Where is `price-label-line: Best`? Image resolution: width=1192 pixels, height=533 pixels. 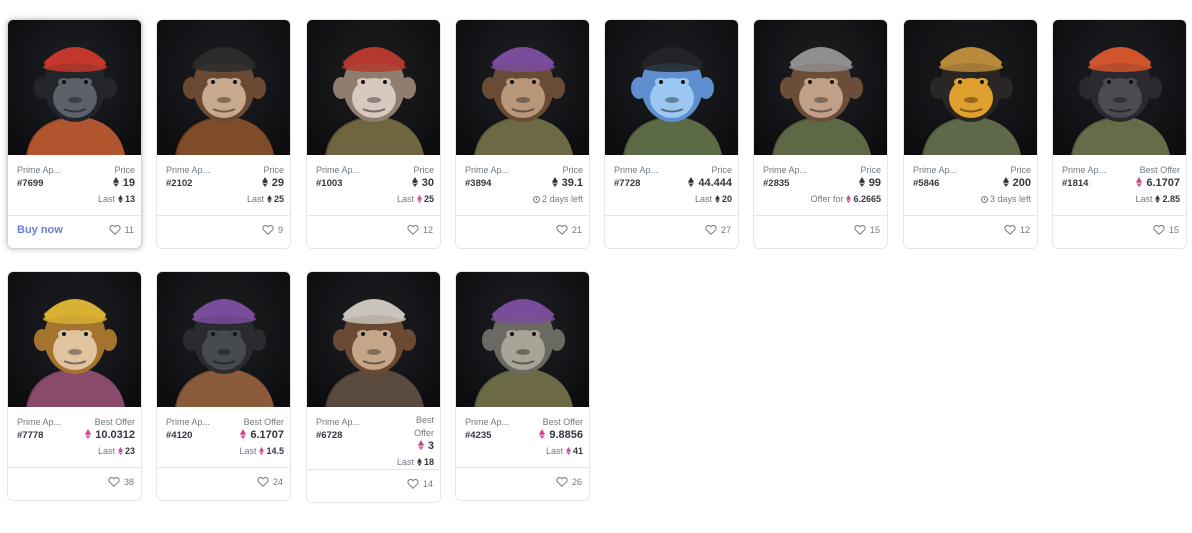
price-label-line: Best is located at coordinates (424, 420).